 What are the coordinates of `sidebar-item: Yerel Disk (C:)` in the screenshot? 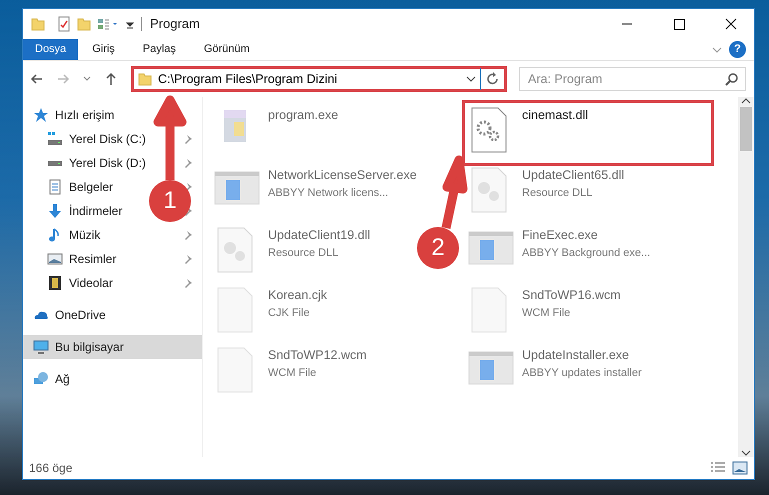 It's located at (112, 139).